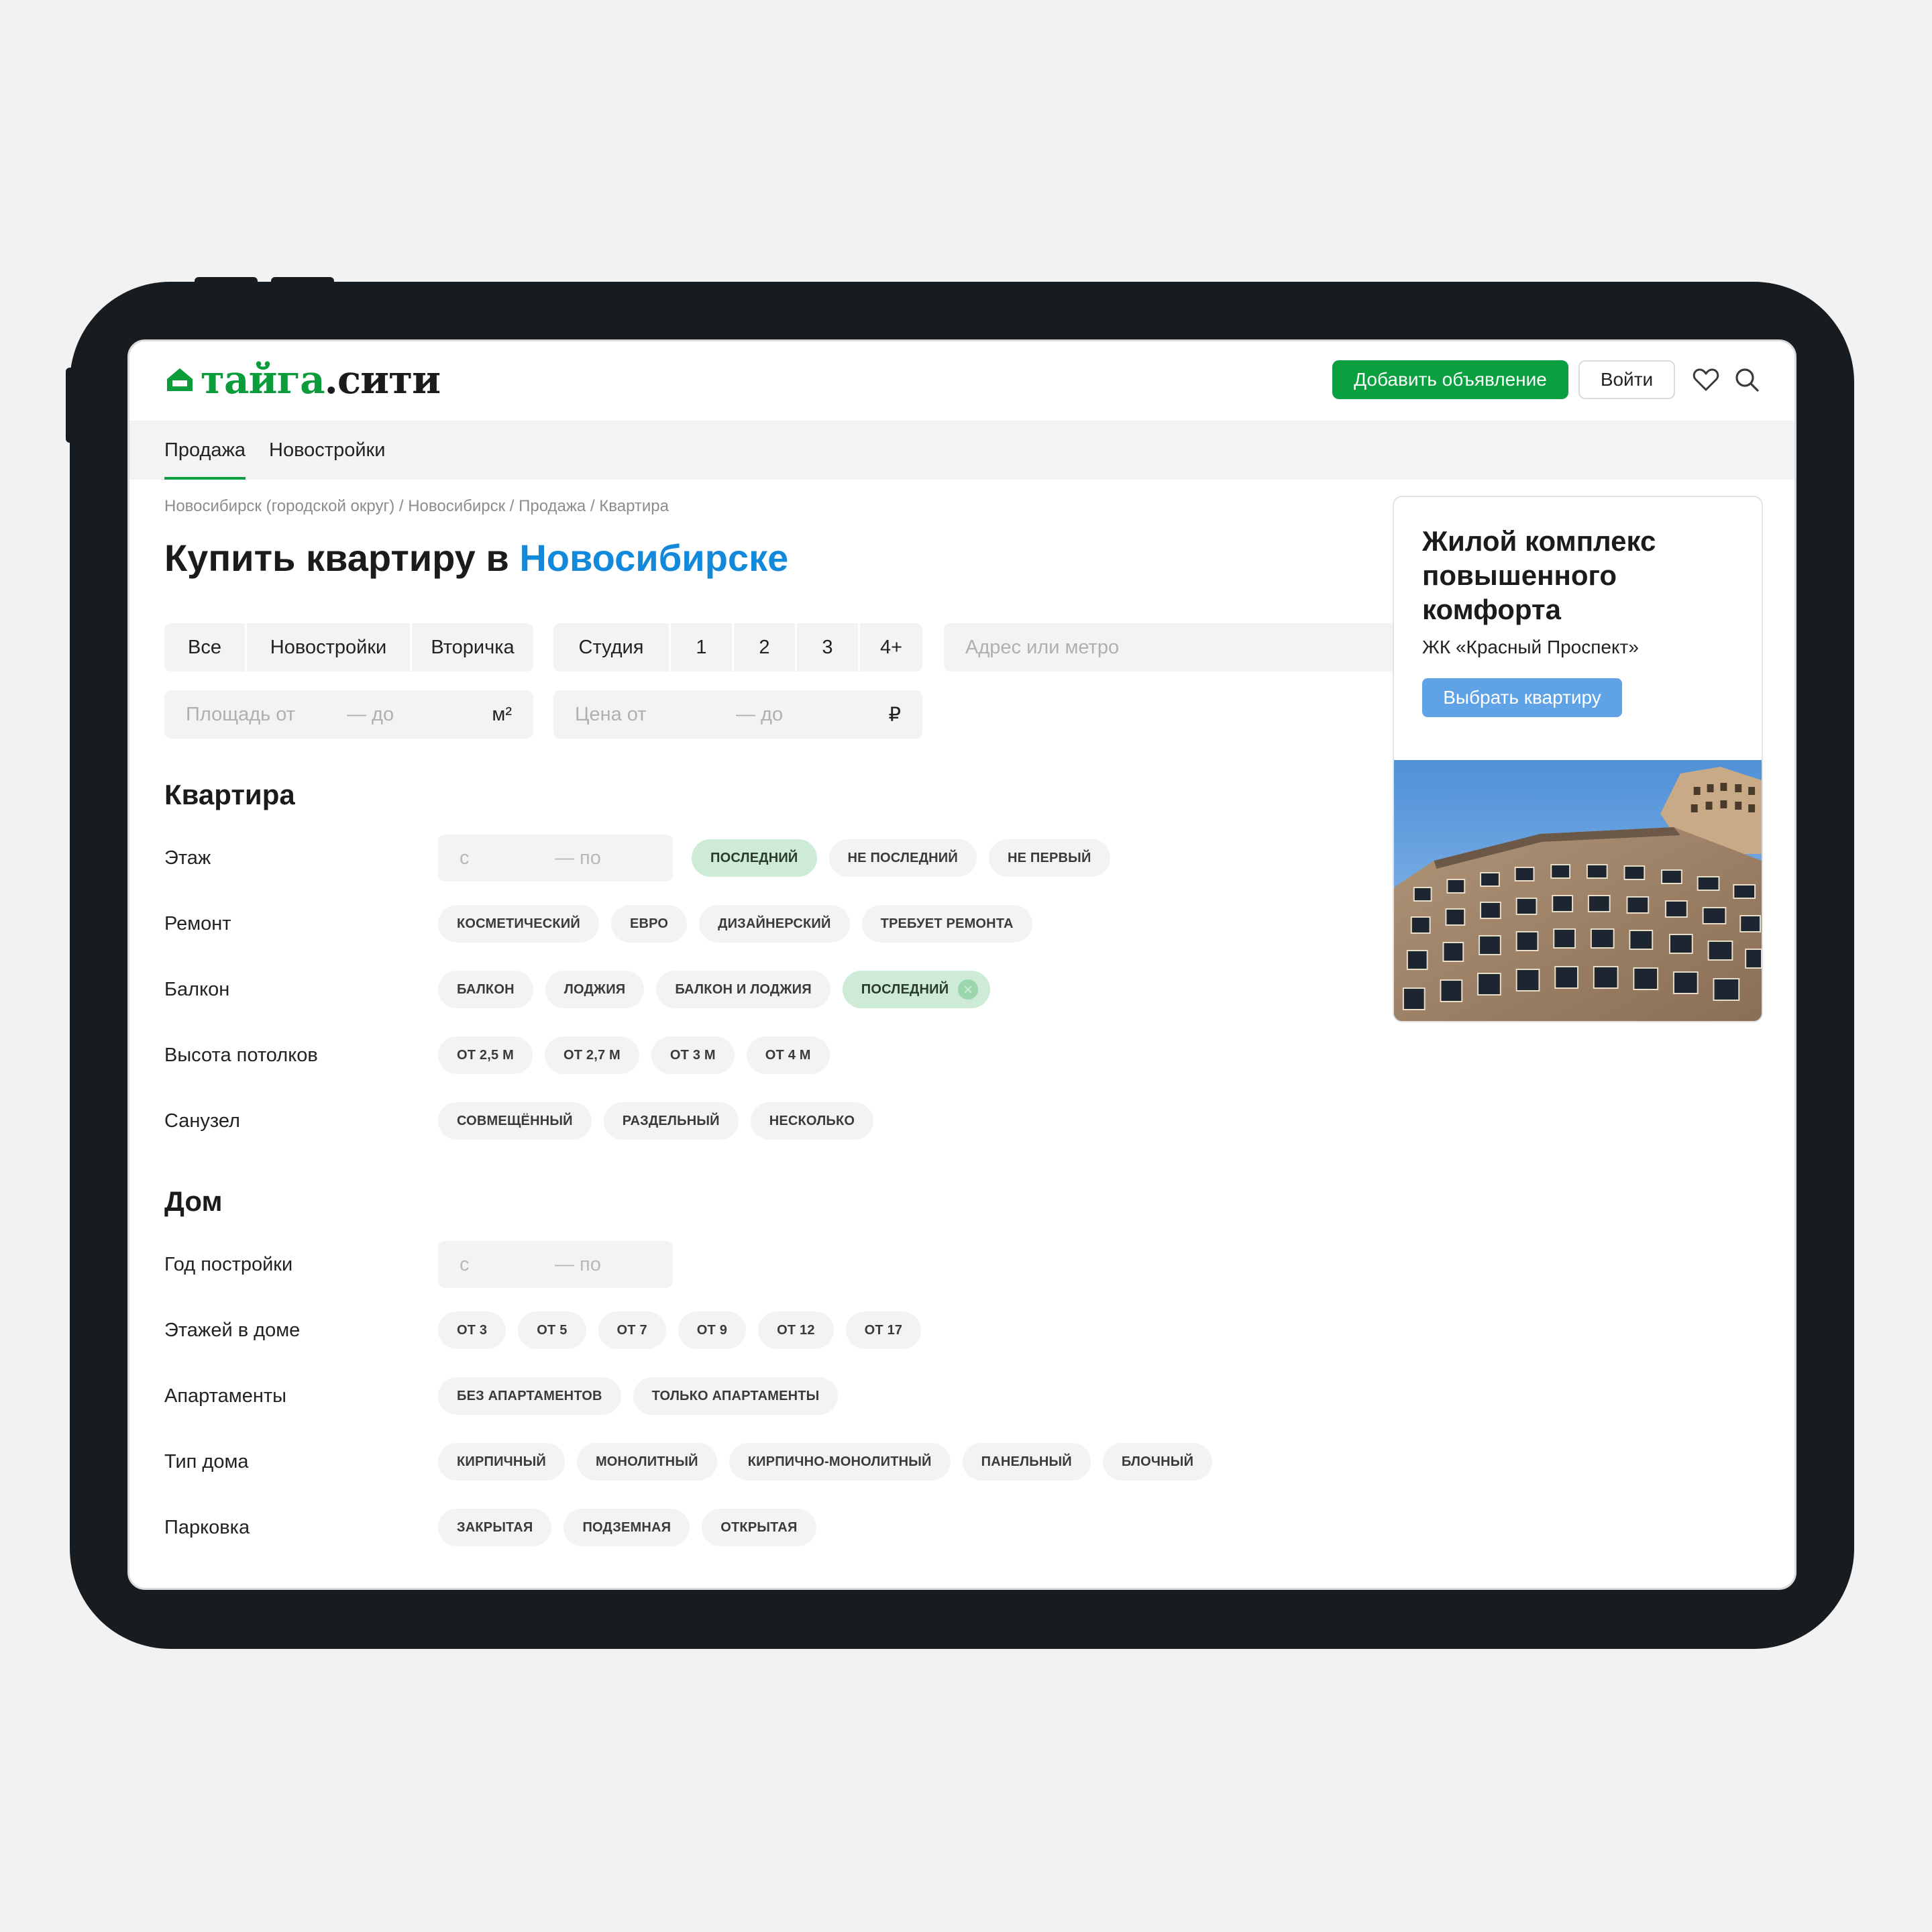  I want to click on segment-new-buildings: Новостройки, so click(327, 647).